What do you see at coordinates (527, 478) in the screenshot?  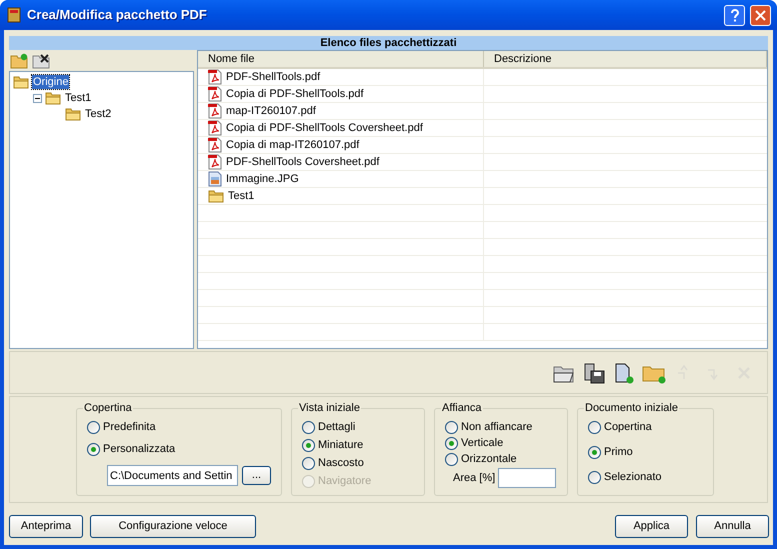 I see `area-field` at bounding box center [527, 478].